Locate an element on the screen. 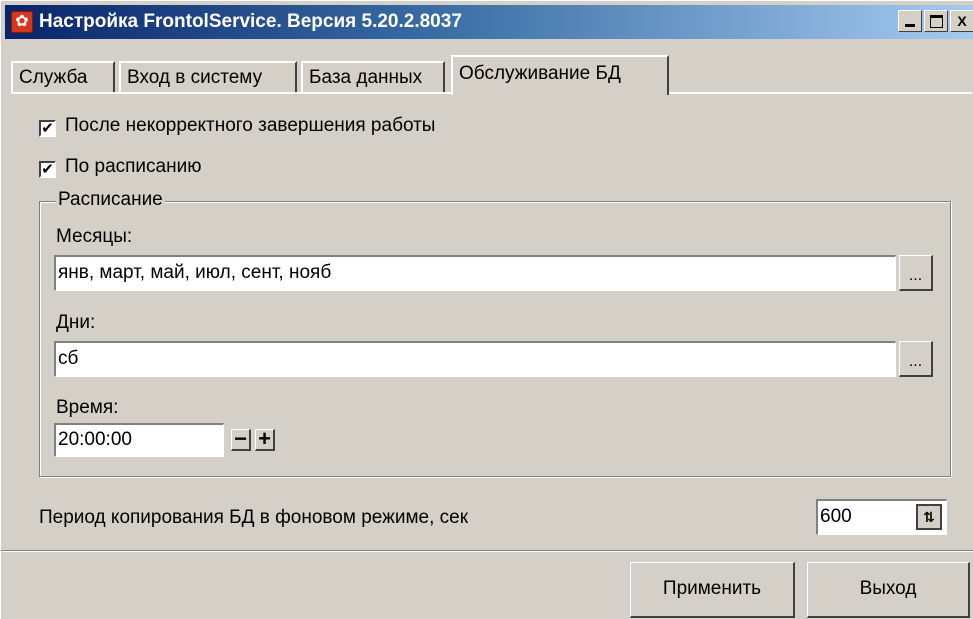  minimize-button is located at coordinates (910, 21).